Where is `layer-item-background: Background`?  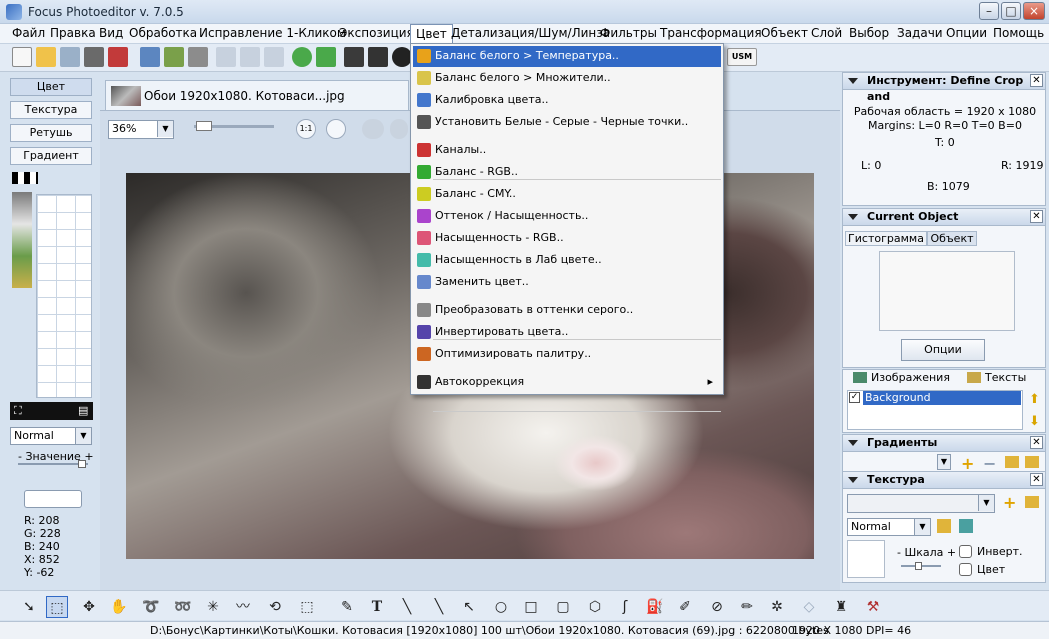 layer-item-background: Background is located at coordinates (942, 398).